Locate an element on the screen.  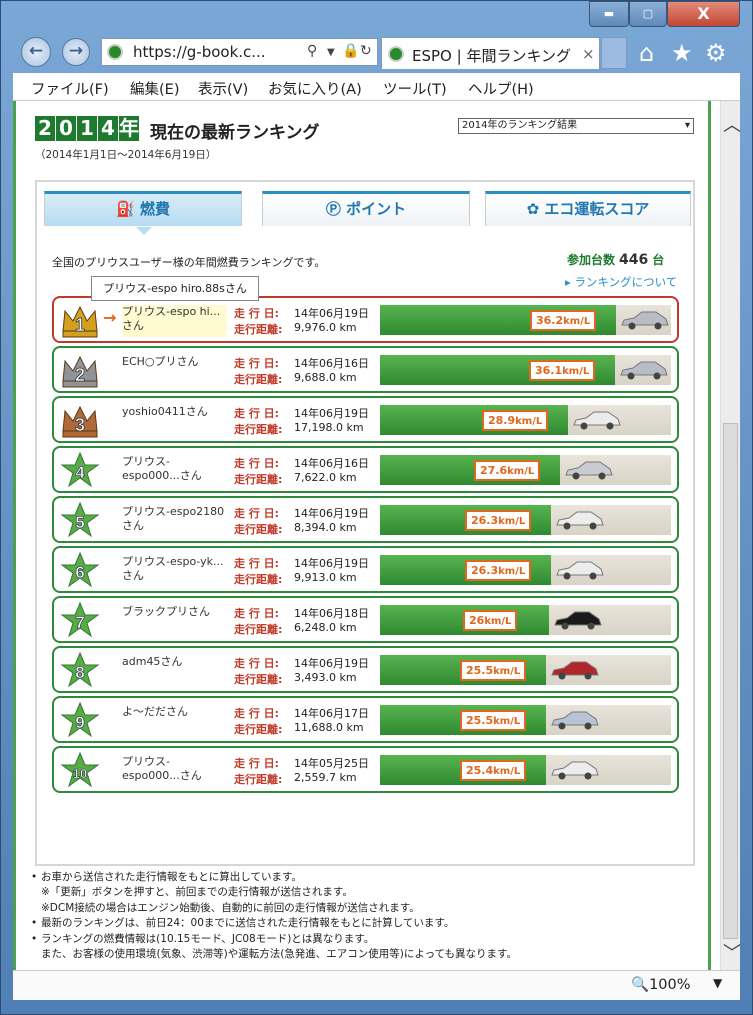
refresh-icon: ↻ is located at coordinates (366, 51).